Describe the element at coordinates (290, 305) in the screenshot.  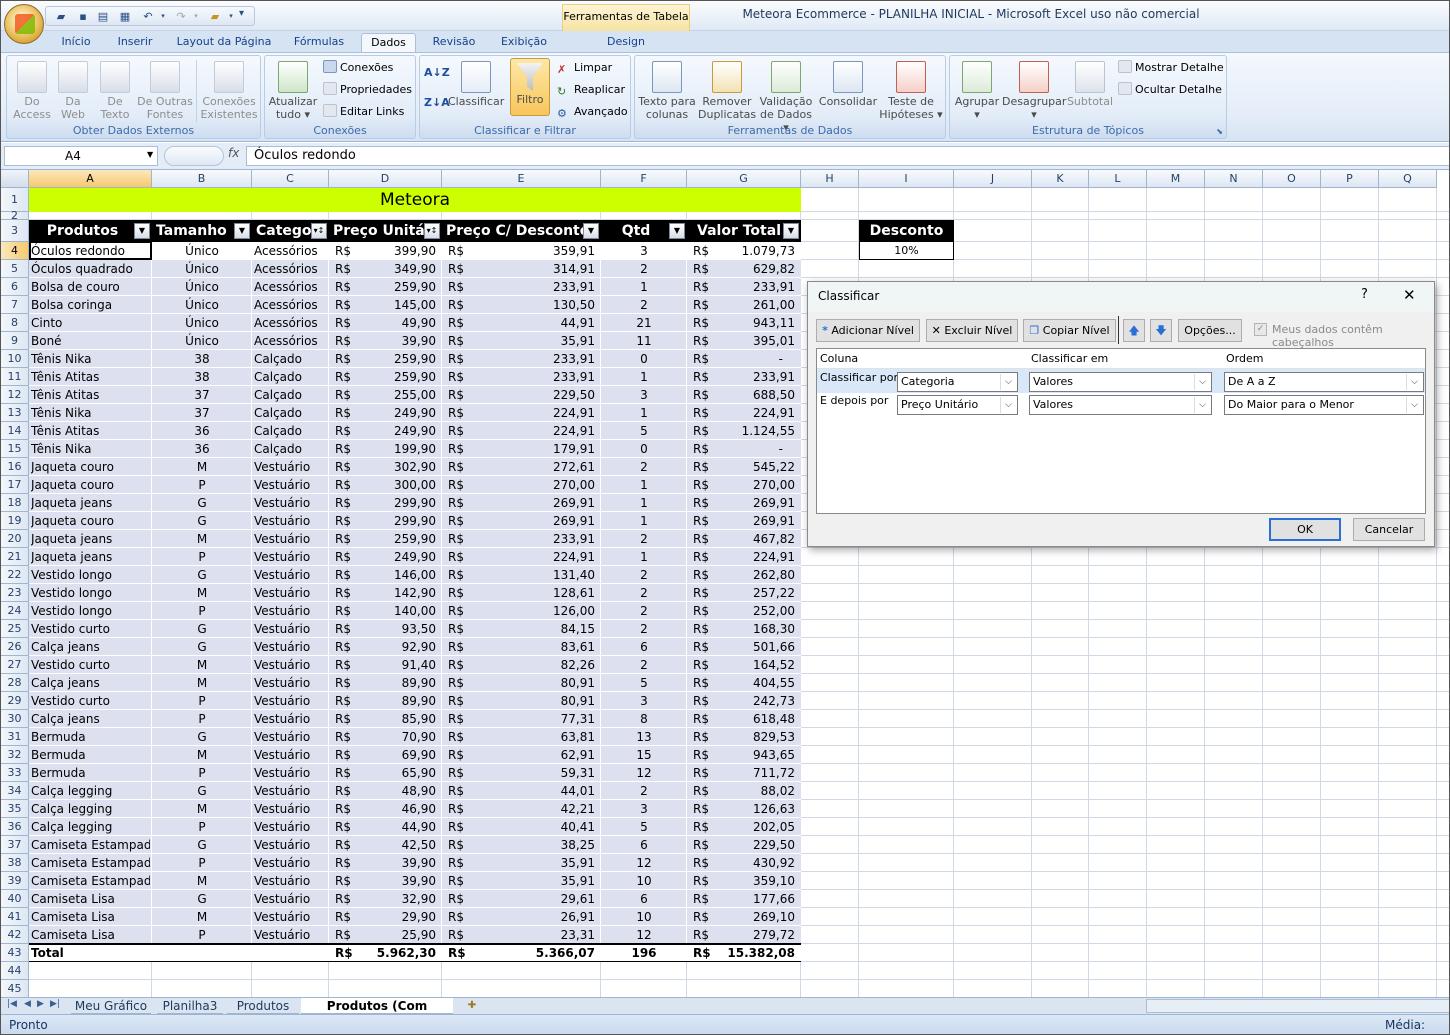
I see `cell-categoria: Acessórios` at that location.